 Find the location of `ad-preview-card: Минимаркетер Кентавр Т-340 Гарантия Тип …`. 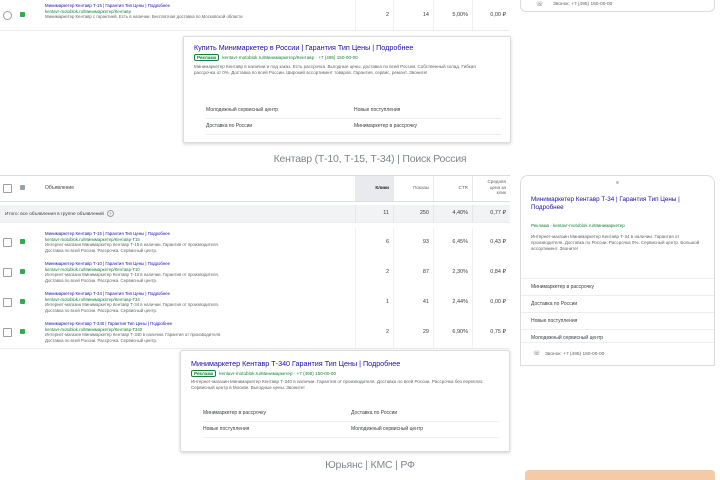

ad-preview-card: Минимаркетер Кентавр Т-340 Гарантия Тип … is located at coordinates (345, 401).